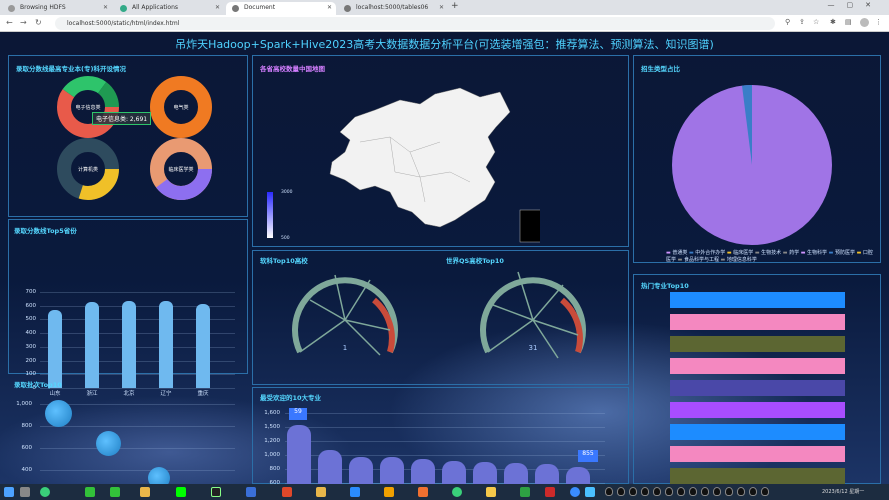 The image size is (889, 500). Describe the element at coordinates (864, 22) in the screenshot. I see `profile-avatar` at that location.